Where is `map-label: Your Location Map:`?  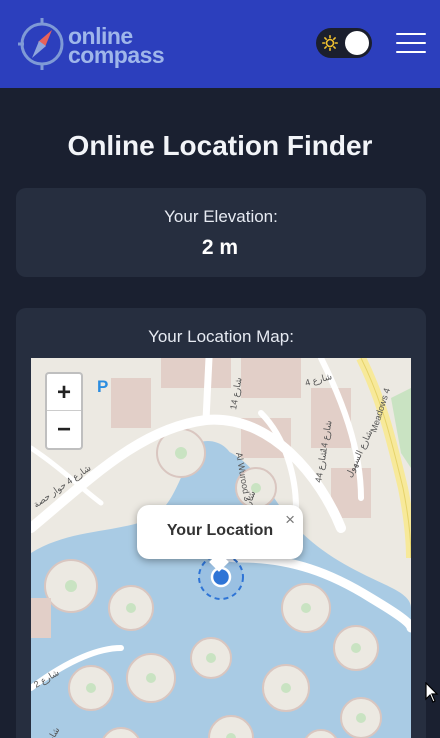 map-label: Your Location Map: is located at coordinates (221, 336).